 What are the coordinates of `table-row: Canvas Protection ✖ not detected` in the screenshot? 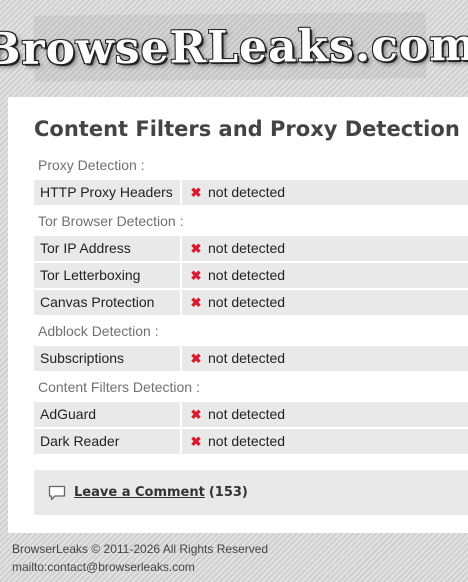 It's located at (251, 302).